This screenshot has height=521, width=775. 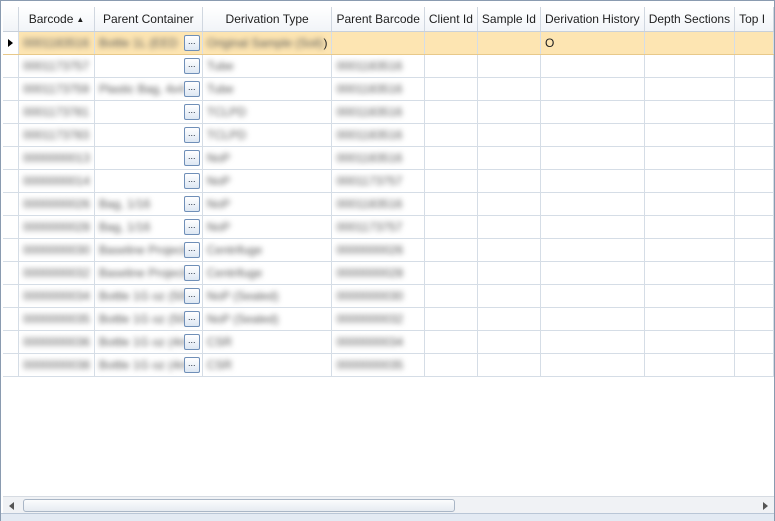 I want to click on cell-parent-barcode: 0000000030, so click(x=378, y=296).